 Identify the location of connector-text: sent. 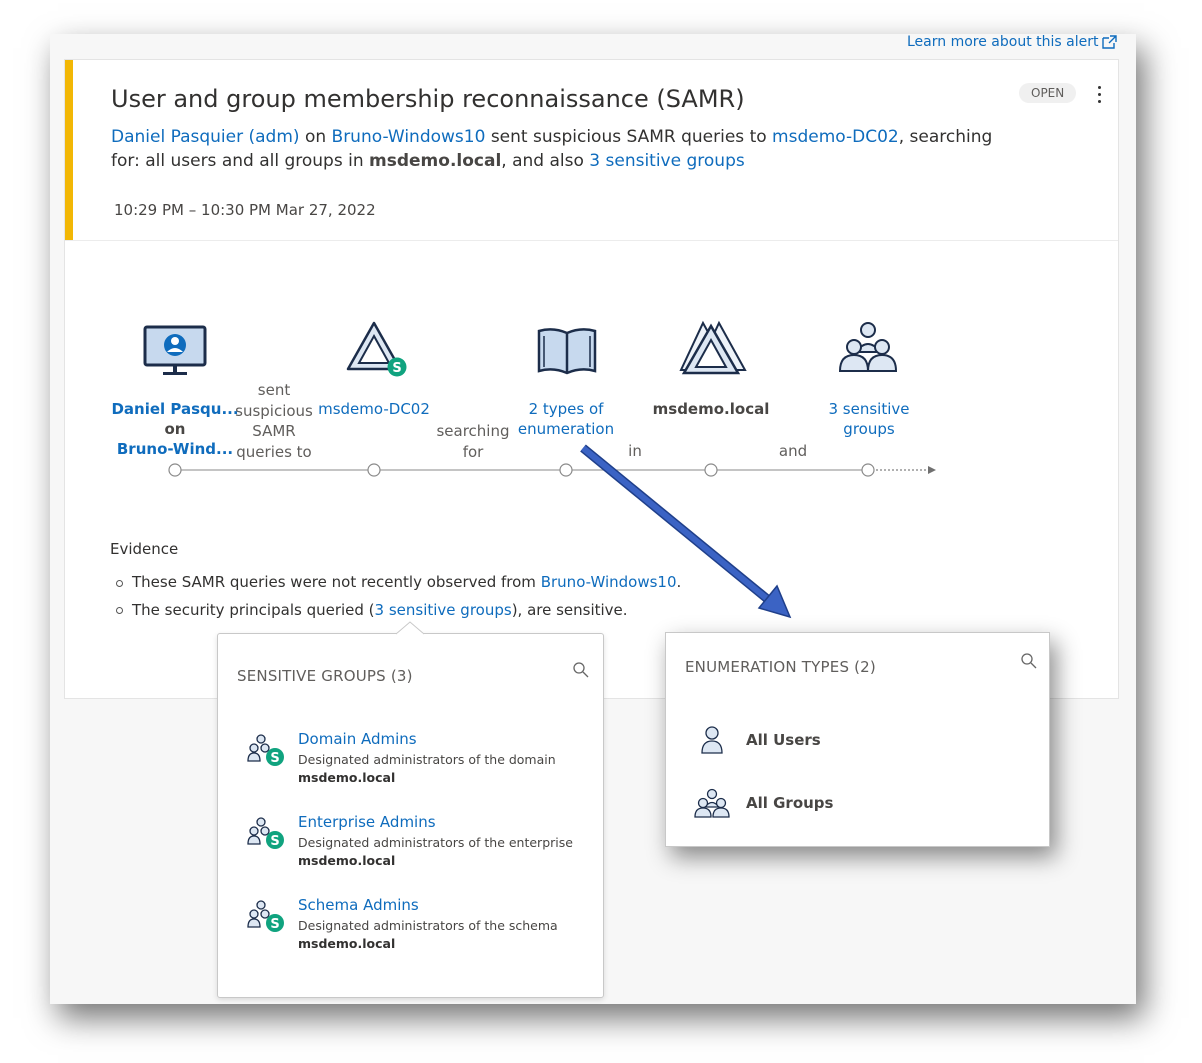
(274, 390).